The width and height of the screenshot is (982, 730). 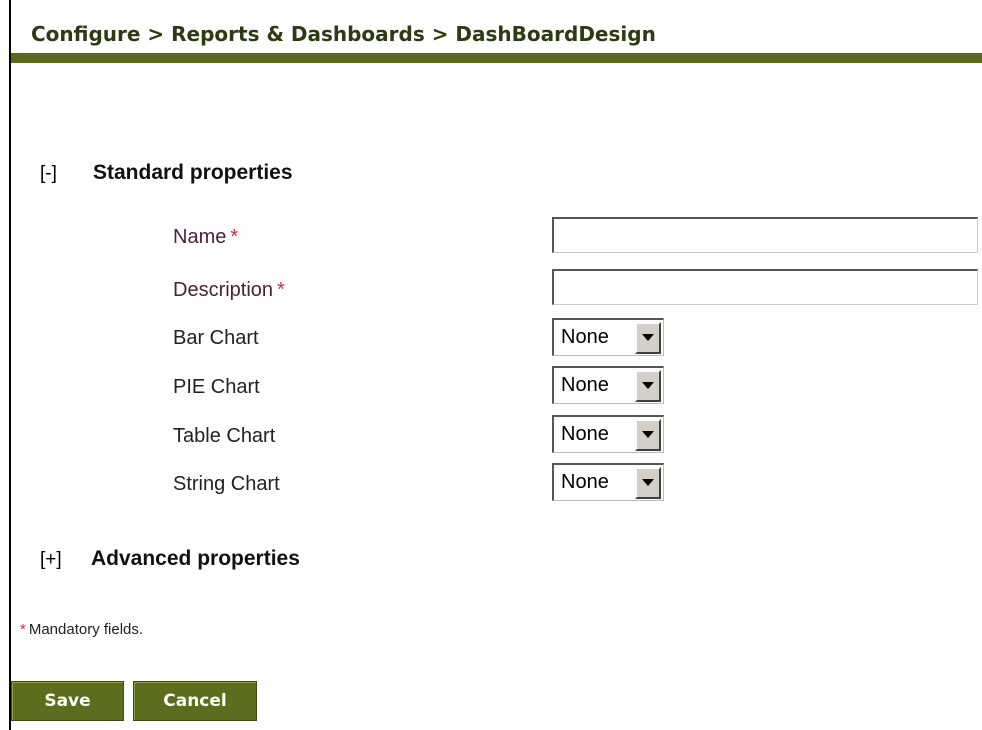 I want to click on left-border, so click(x=10, y=365).